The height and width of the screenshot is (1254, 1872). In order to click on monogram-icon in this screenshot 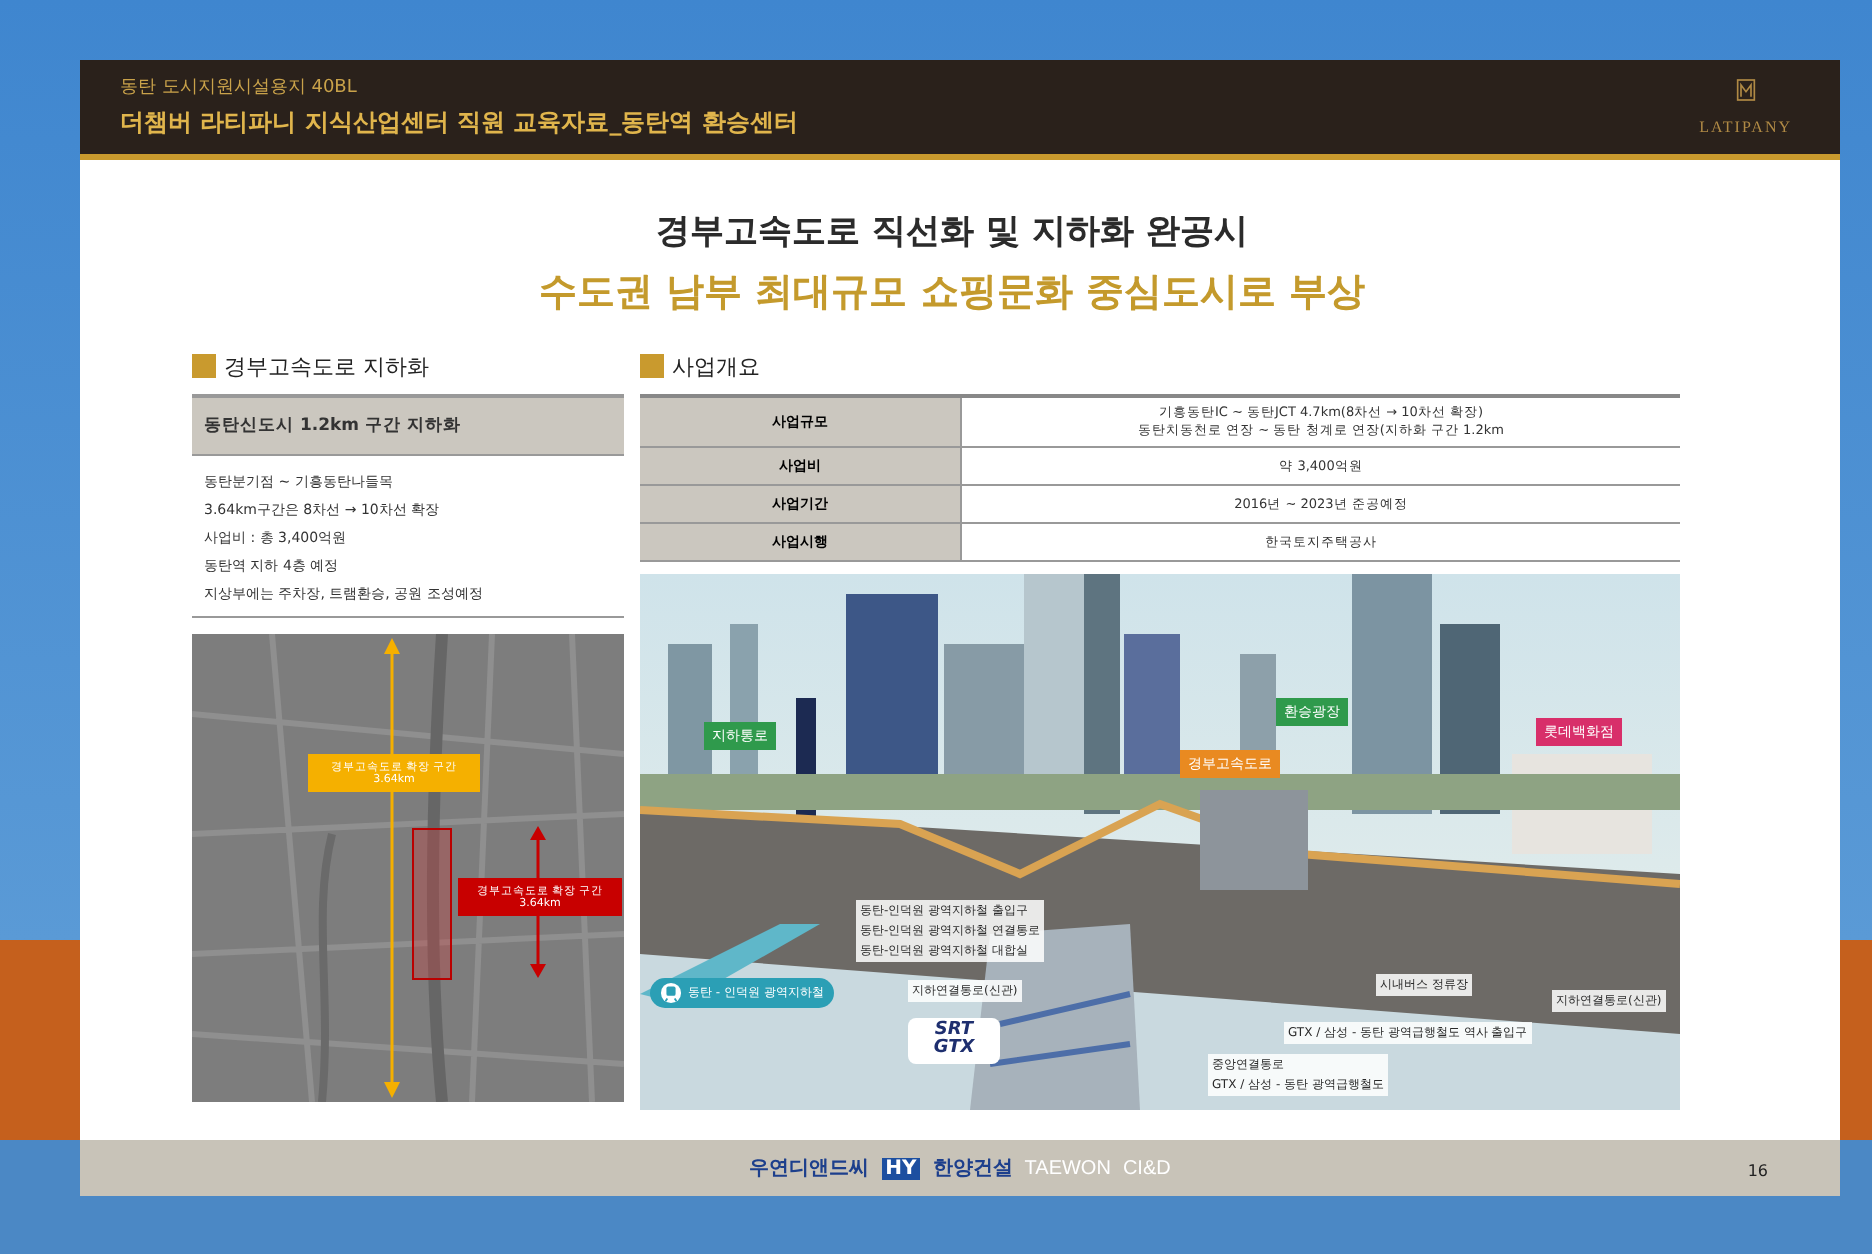, I will do `click(1745, 90)`.